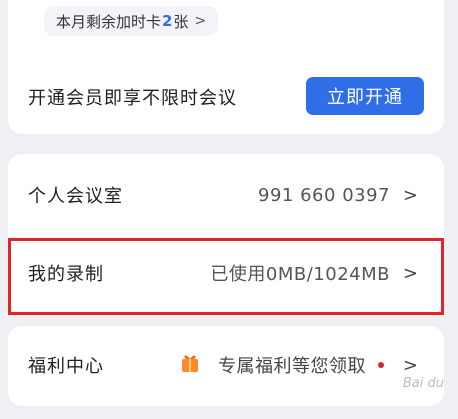 This screenshot has height=419, width=458. Describe the element at coordinates (381, 365) in the screenshot. I see `notification-dot` at that location.